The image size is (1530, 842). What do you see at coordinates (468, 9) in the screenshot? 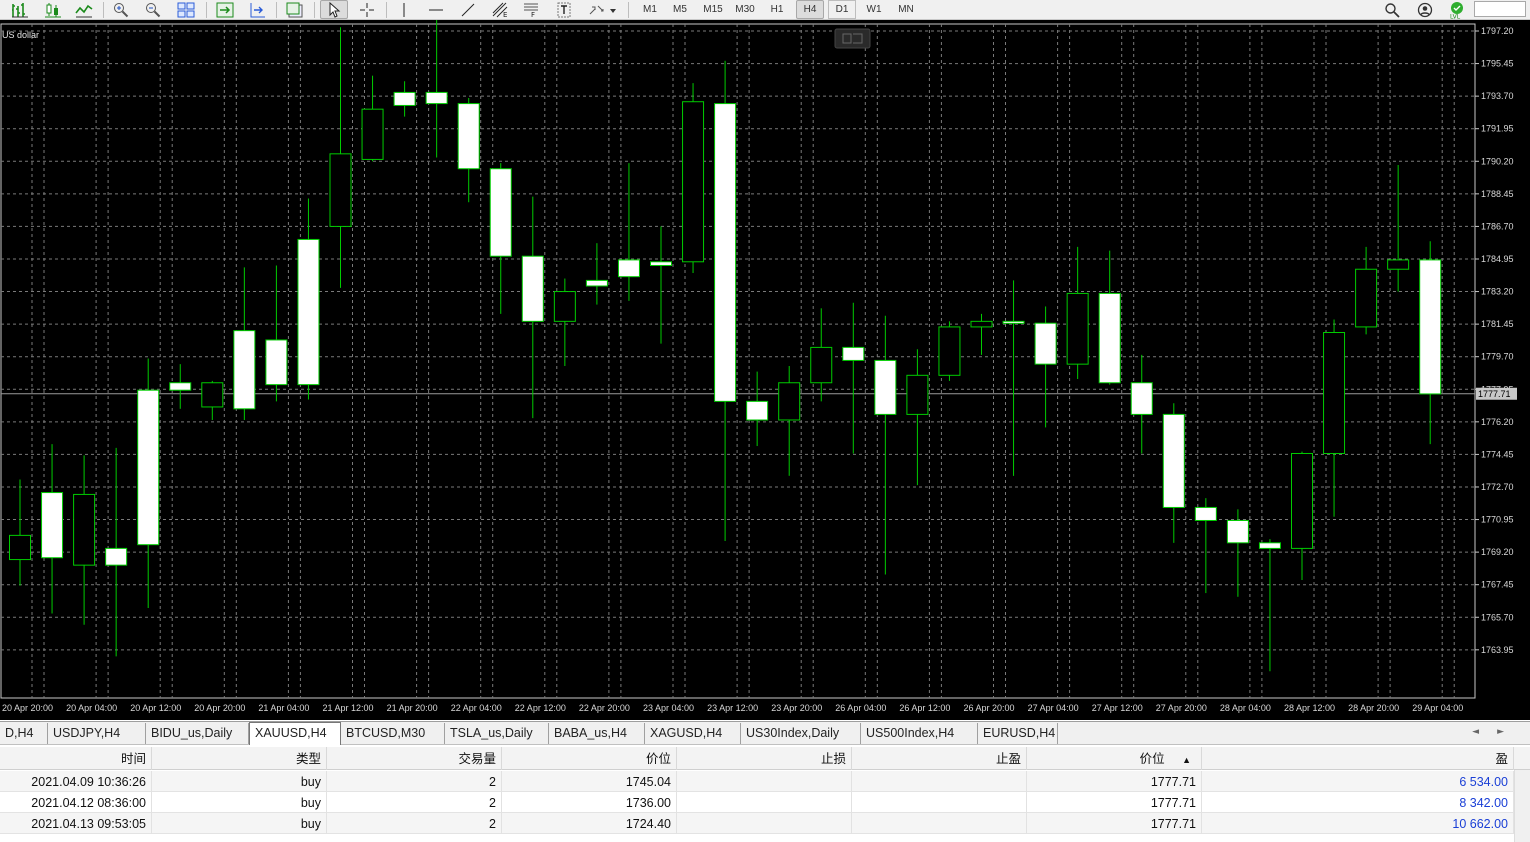
I see `trendline-icon` at bounding box center [468, 9].